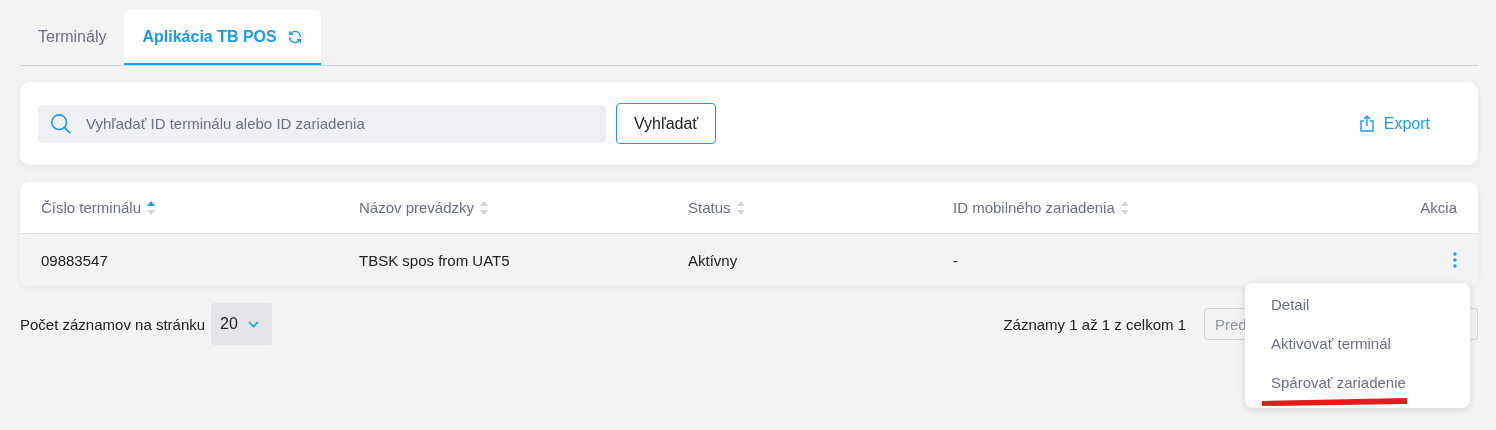 The height and width of the screenshot is (430, 1496). Describe the element at coordinates (1366, 123) in the screenshot. I see `share-icon` at that location.